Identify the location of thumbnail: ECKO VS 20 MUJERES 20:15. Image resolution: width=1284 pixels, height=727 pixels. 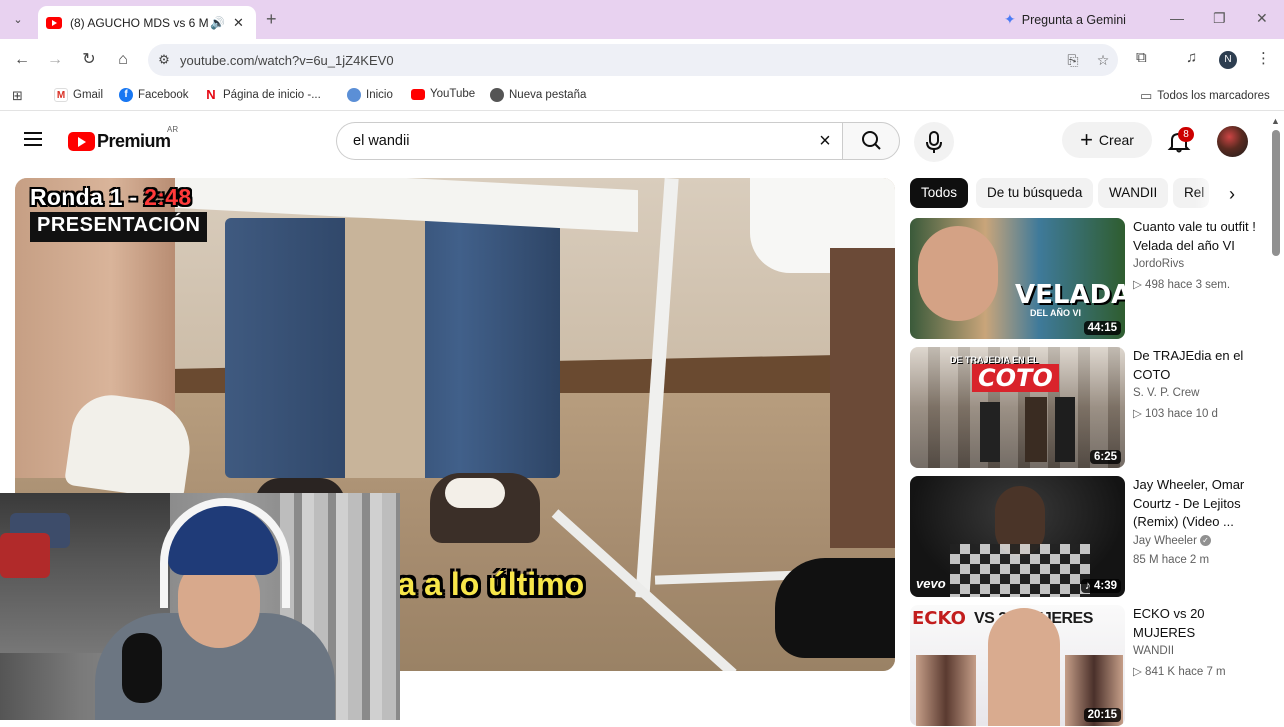
(1017, 665).